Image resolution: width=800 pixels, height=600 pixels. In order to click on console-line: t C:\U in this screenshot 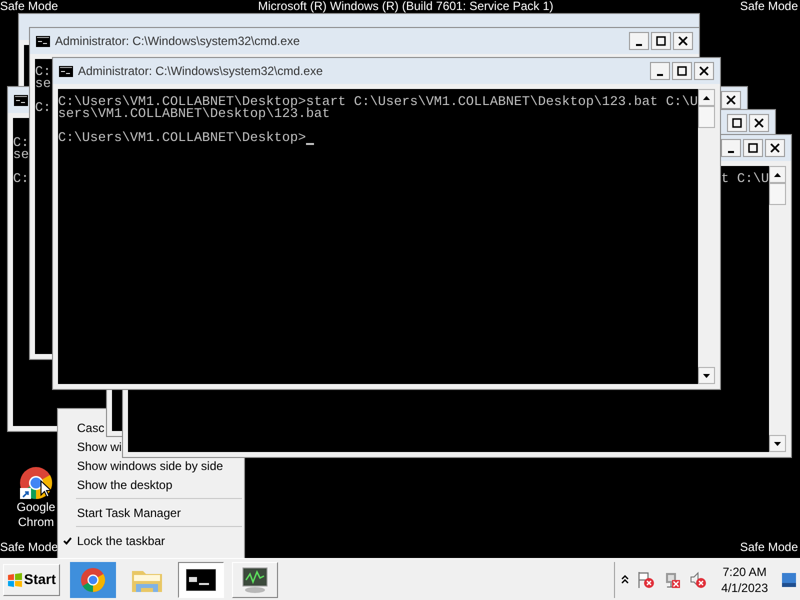, I will do `click(745, 180)`.